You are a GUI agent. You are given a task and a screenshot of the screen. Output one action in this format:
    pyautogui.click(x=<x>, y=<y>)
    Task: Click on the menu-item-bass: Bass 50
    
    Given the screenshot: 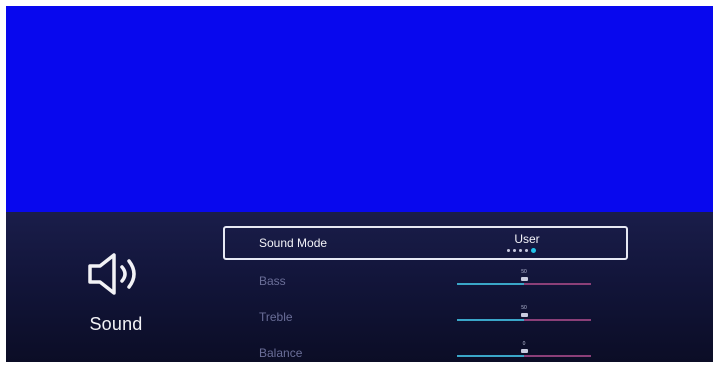 What is the action you would take?
    pyautogui.click(x=425, y=281)
    